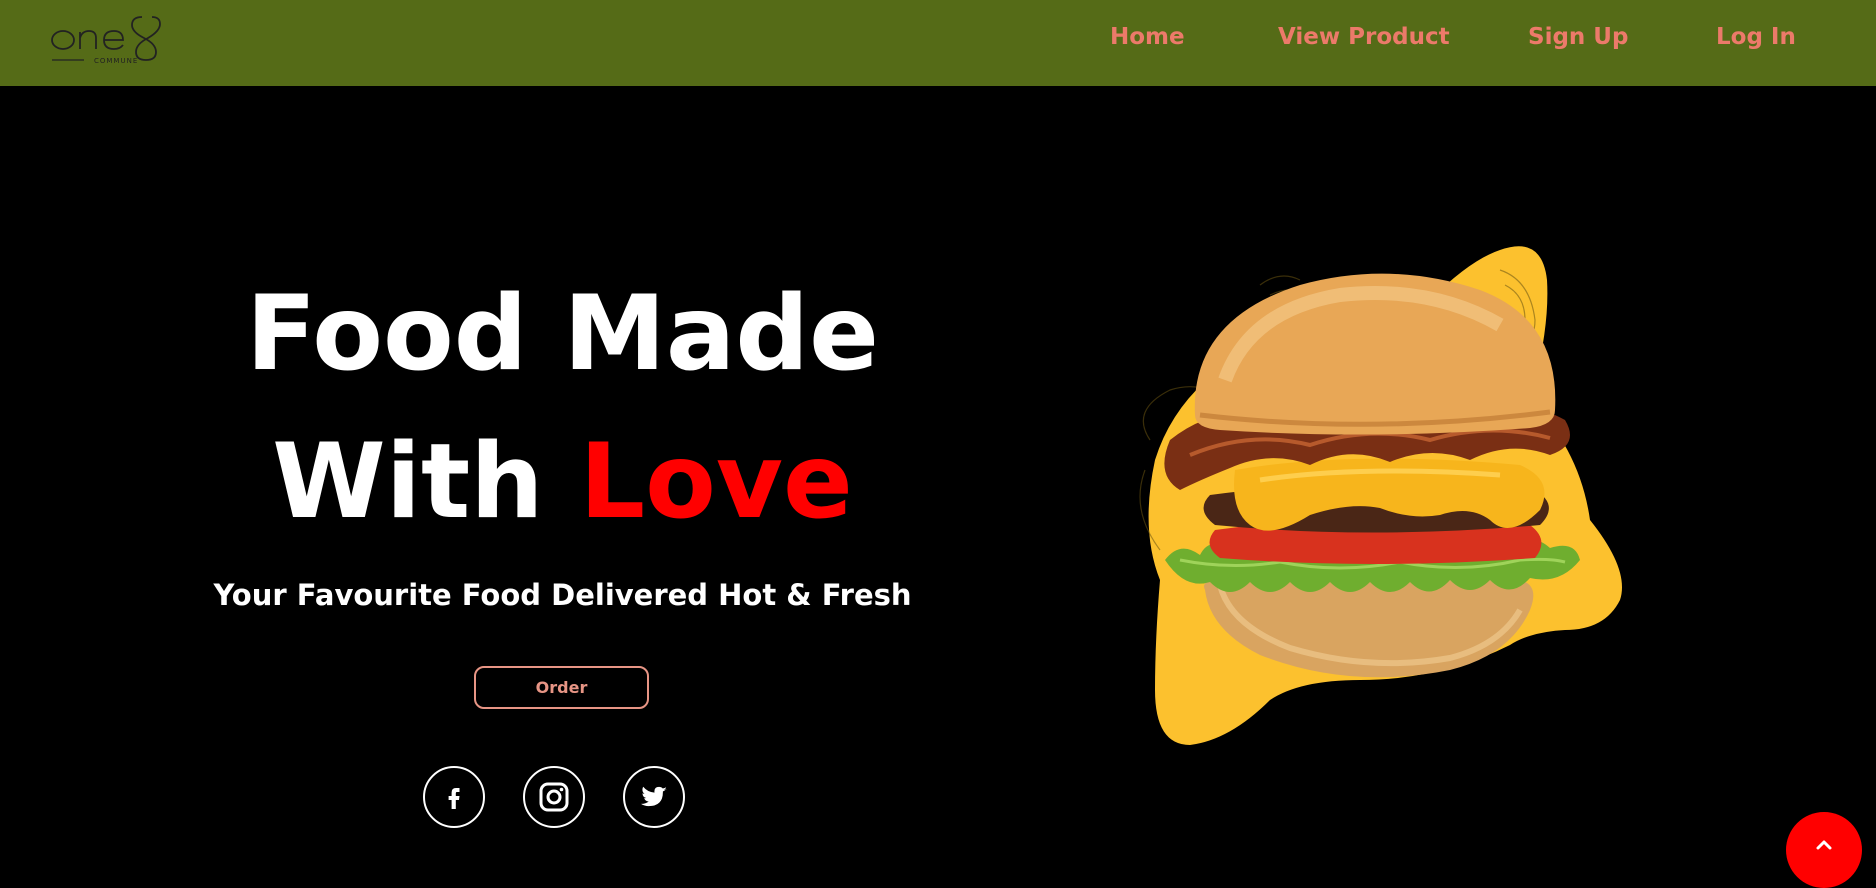 This screenshot has width=1876, height=888. I want to click on hero-title-accent: Love, so click(716, 482).